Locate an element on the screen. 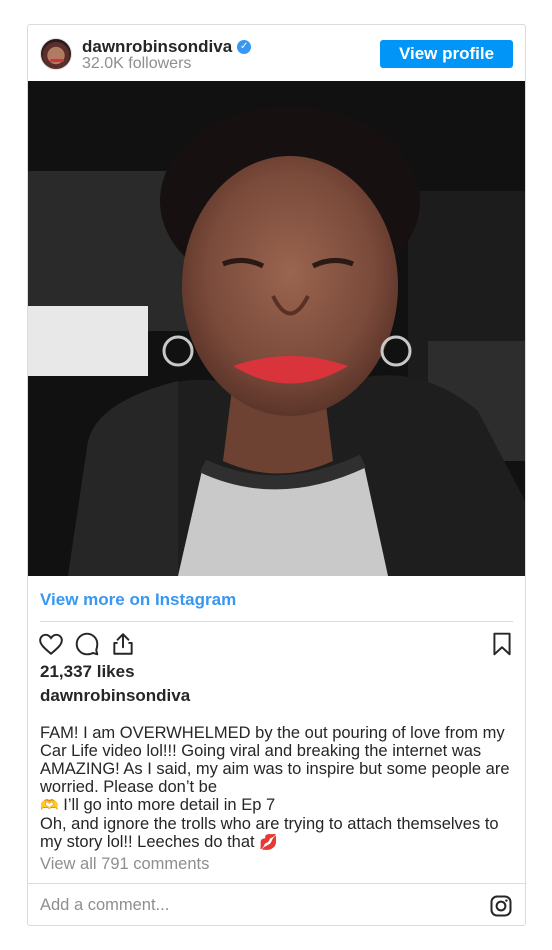 This screenshot has height=950, width=552. view-profile-button: View profile is located at coordinates (446, 54).